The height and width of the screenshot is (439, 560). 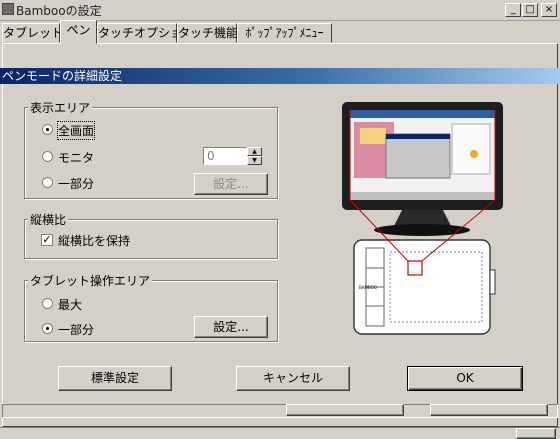 What do you see at coordinates (280, 76) in the screenshot?
I see `section-header: ペンモードの詳細設定` at bounding box center [280, 76].